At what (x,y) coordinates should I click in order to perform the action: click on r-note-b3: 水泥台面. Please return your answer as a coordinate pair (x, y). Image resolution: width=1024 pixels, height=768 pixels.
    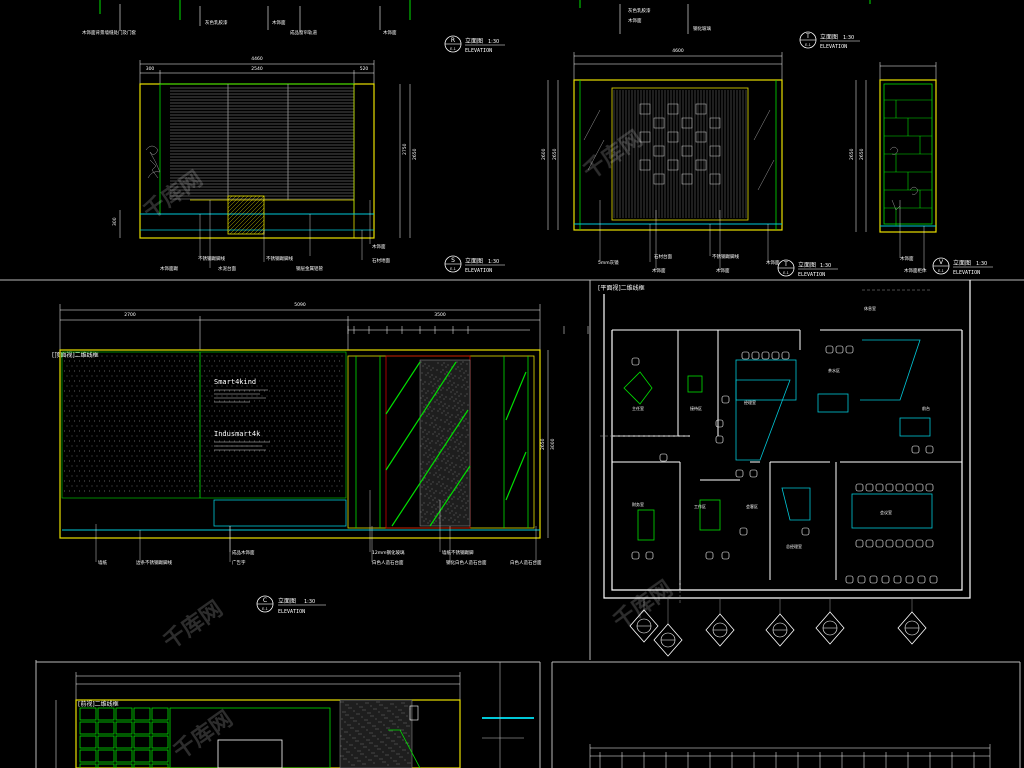
    Looking at the image, I should click on (227, 268).